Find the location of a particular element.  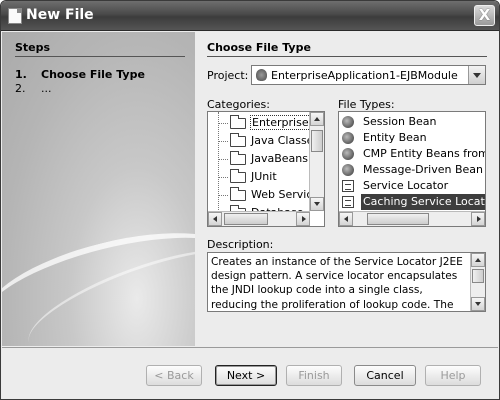

tree-item-enterprise: Enterprise is located at coordinates (266, 123).